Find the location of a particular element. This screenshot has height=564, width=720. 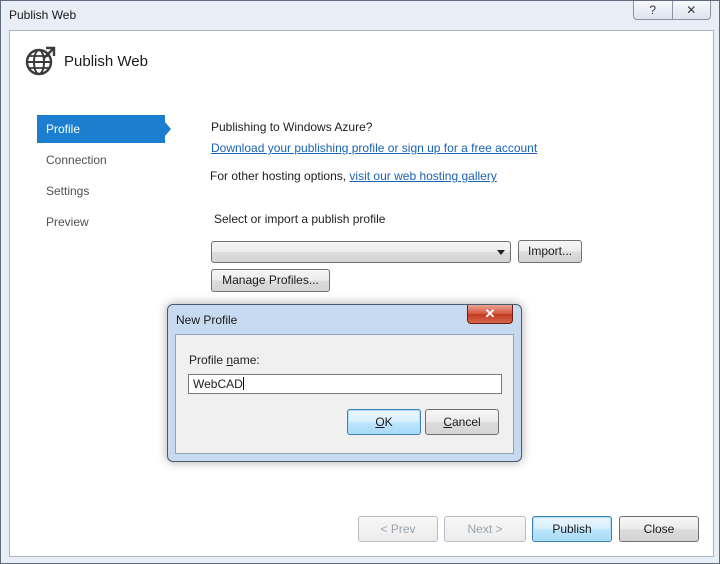

profile-name-label: Profile name: is located at coordinates (224, 360).